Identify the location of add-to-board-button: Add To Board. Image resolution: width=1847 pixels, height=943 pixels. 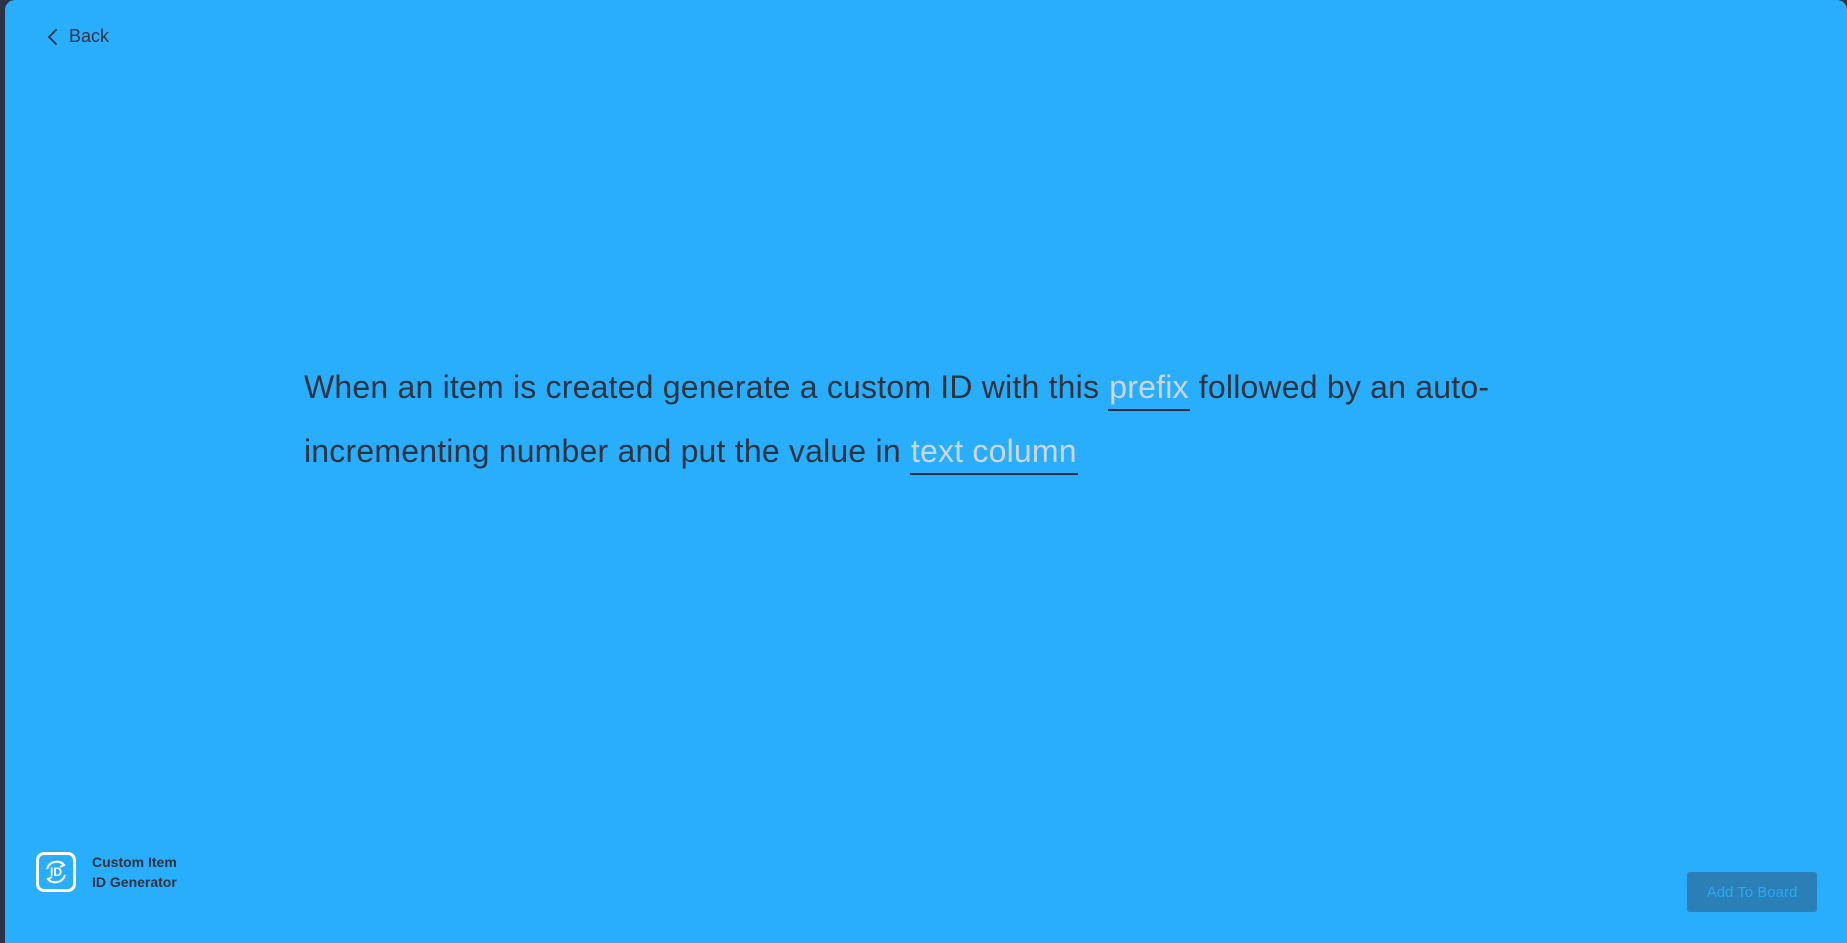
(1752, 892).